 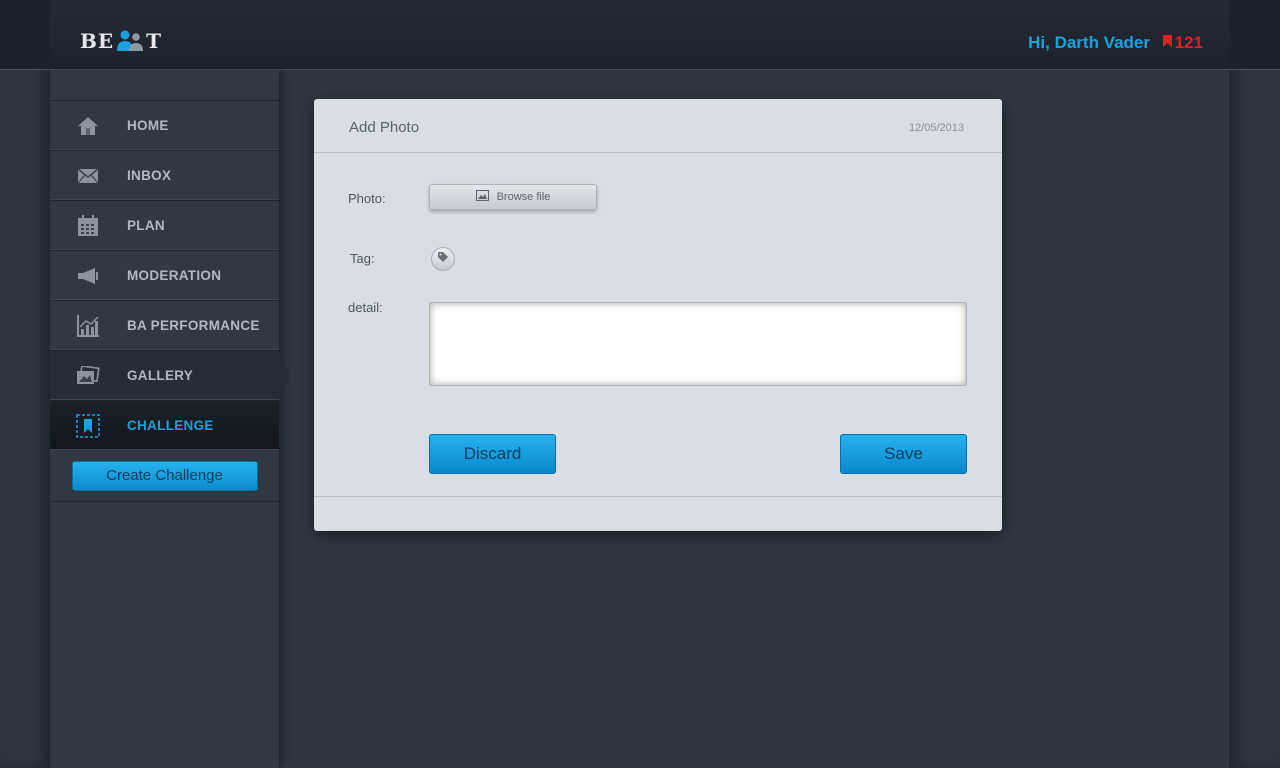 What do you see at coordinates (384, 127) in the screenshot?
I see `dialog-title: Add Photo` at bounding box center [384, 127].